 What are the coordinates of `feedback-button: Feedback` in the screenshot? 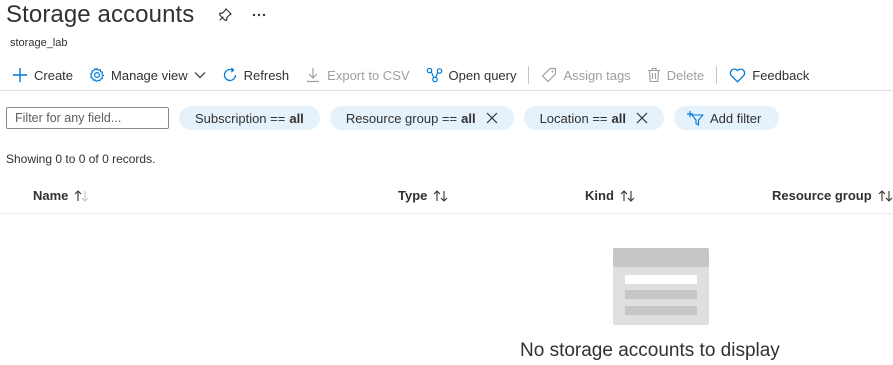 It's located at (769, 75).